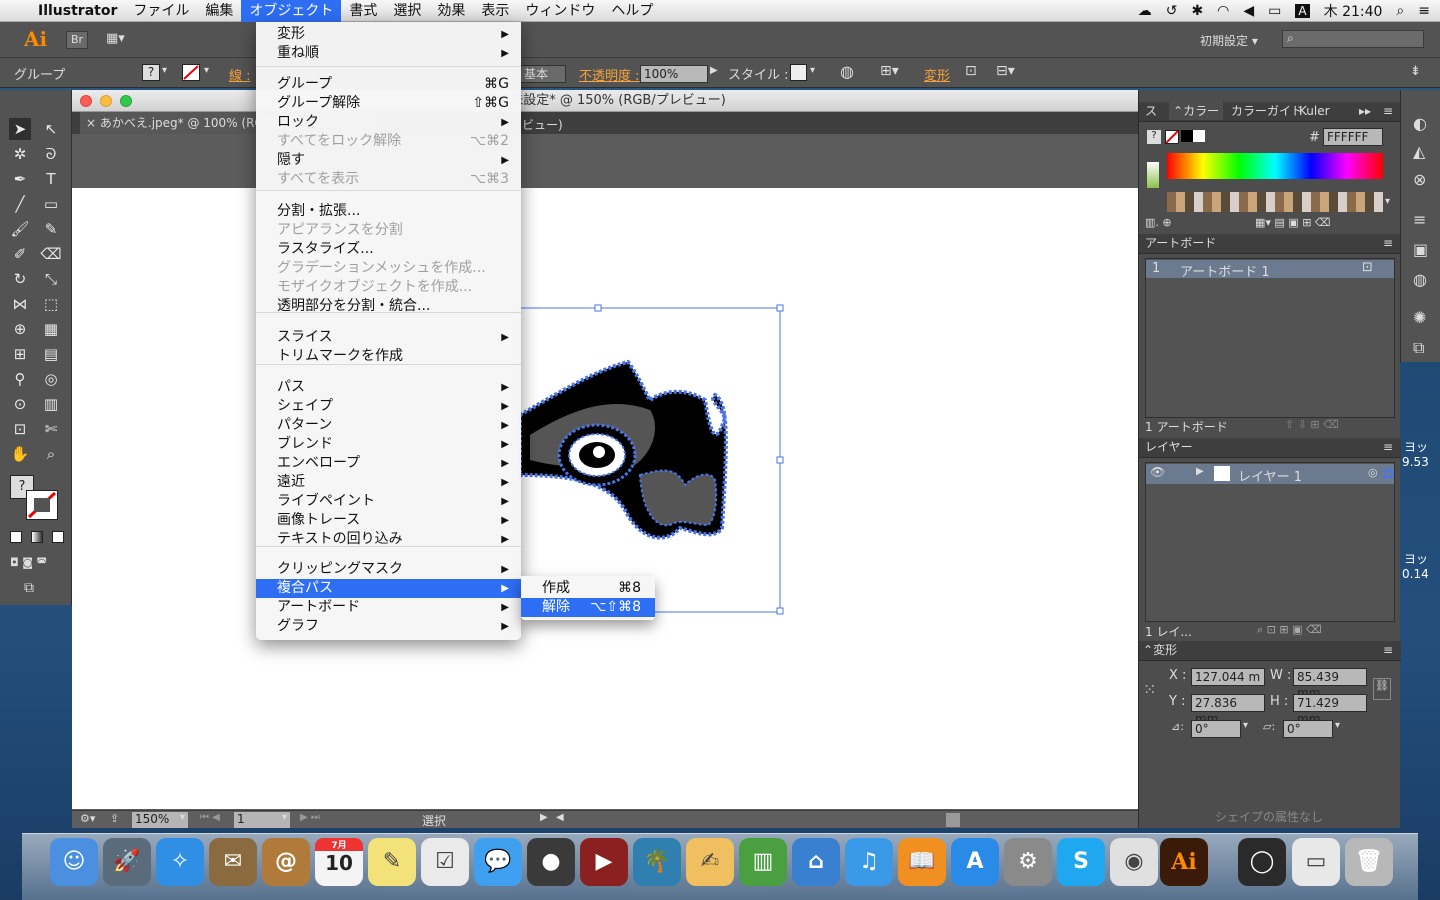  I want to click on menu-item: アートボード ▶, so click(388, 607).